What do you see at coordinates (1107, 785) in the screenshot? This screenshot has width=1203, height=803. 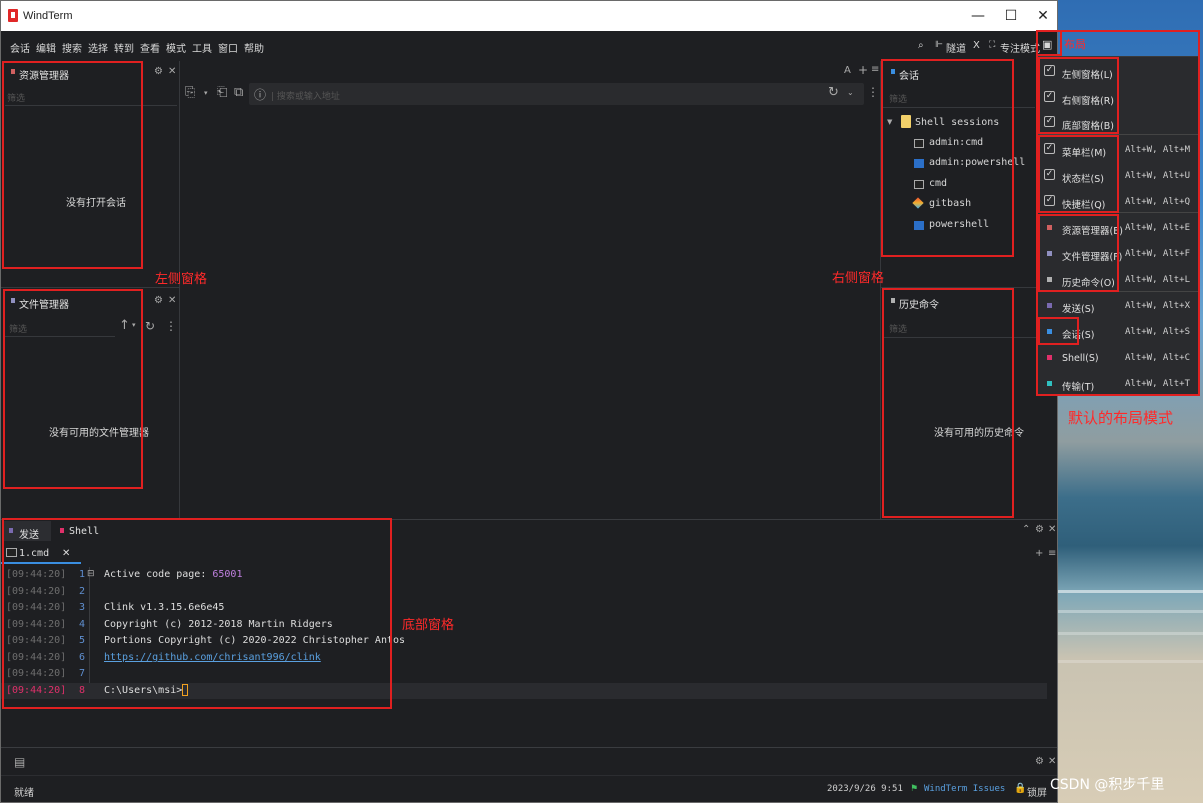 I see `watermark: CSDN @积步千里` at bounding box center [1107, 785].